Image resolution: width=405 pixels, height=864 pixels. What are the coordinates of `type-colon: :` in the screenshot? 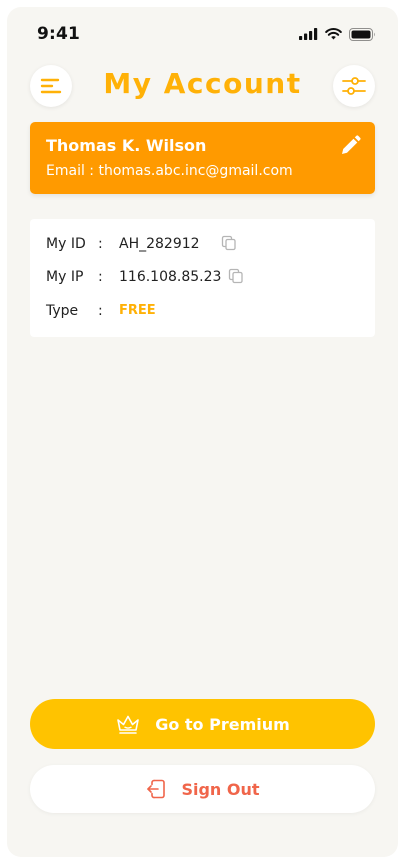 It's located at (100, 311).